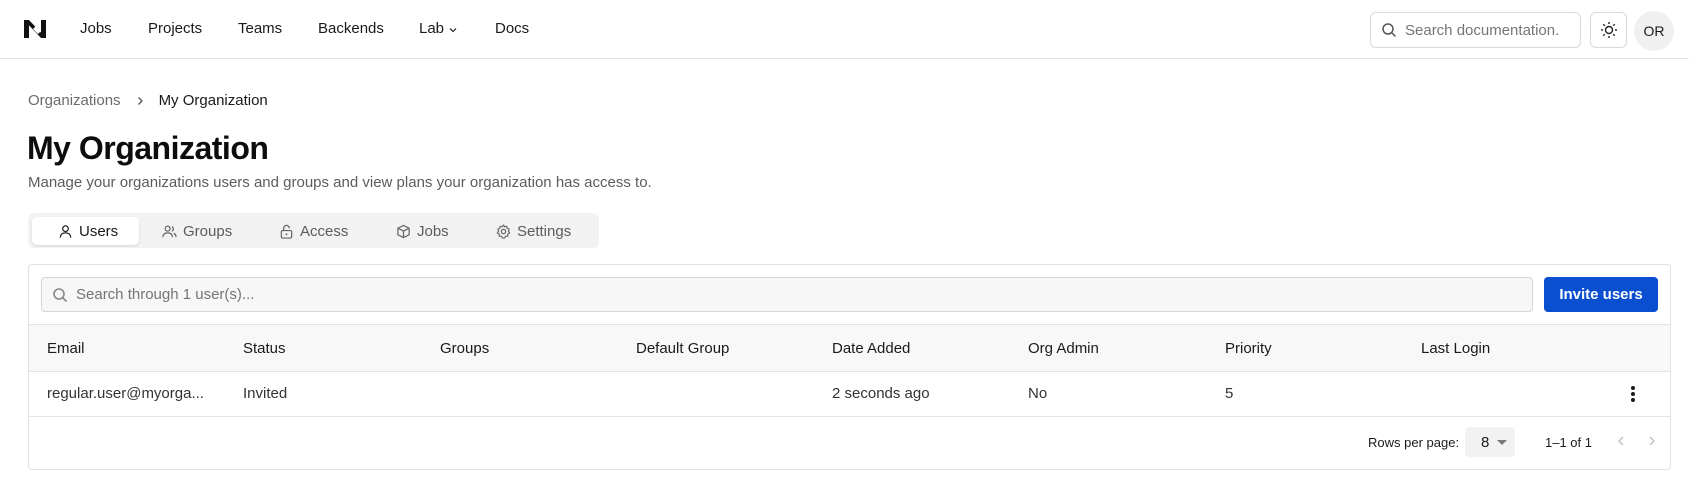  Describe the element at coordinates (682, 348) in the screenshot. I see `column-header-default-group: Default Group` at that location.